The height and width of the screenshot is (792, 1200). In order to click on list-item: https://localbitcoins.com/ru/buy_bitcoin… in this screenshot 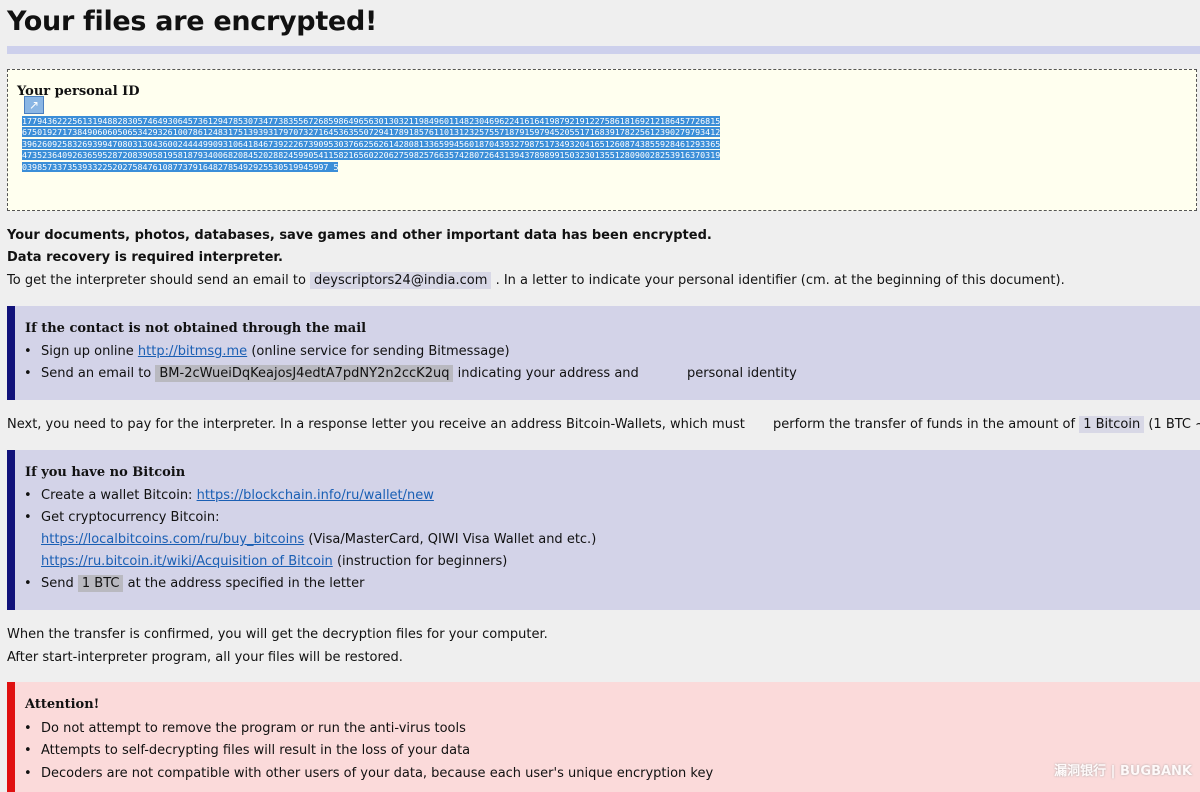, I will do `click(318, 539)`.